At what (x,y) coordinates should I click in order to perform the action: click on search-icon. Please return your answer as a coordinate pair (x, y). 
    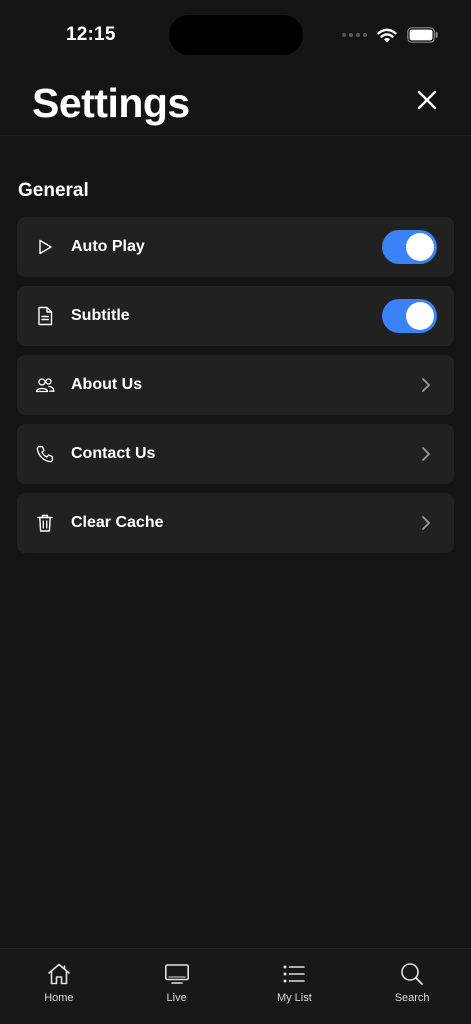
    Looking at the image, I should click on (412, 974).